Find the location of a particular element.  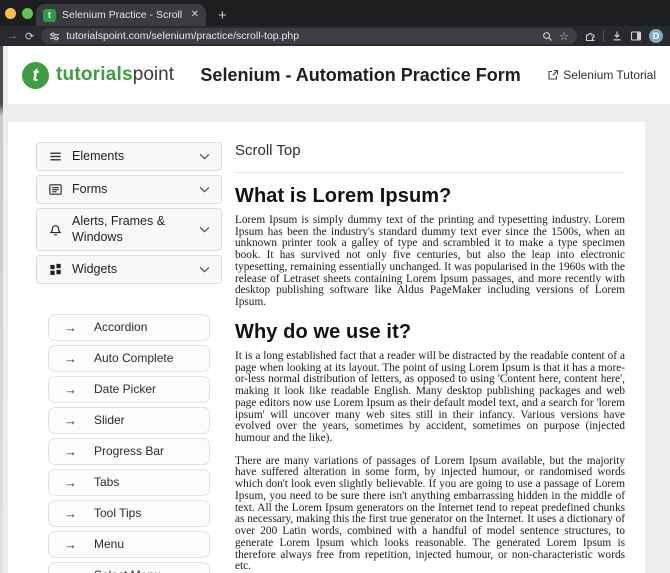

sidebar-item-slider: → Slider is located at coordinates (129, 420).